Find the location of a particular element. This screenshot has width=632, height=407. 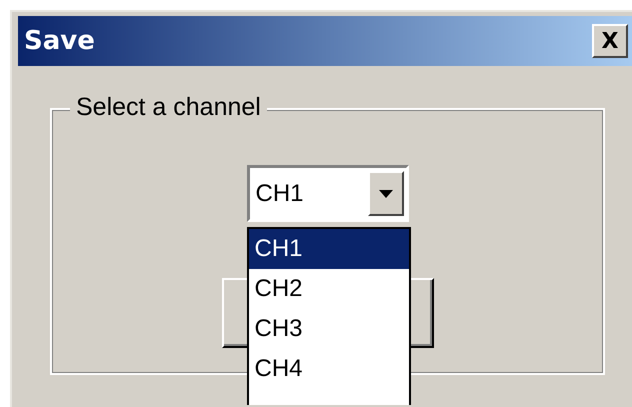

close-button: X is located at coordinates (610, 41).